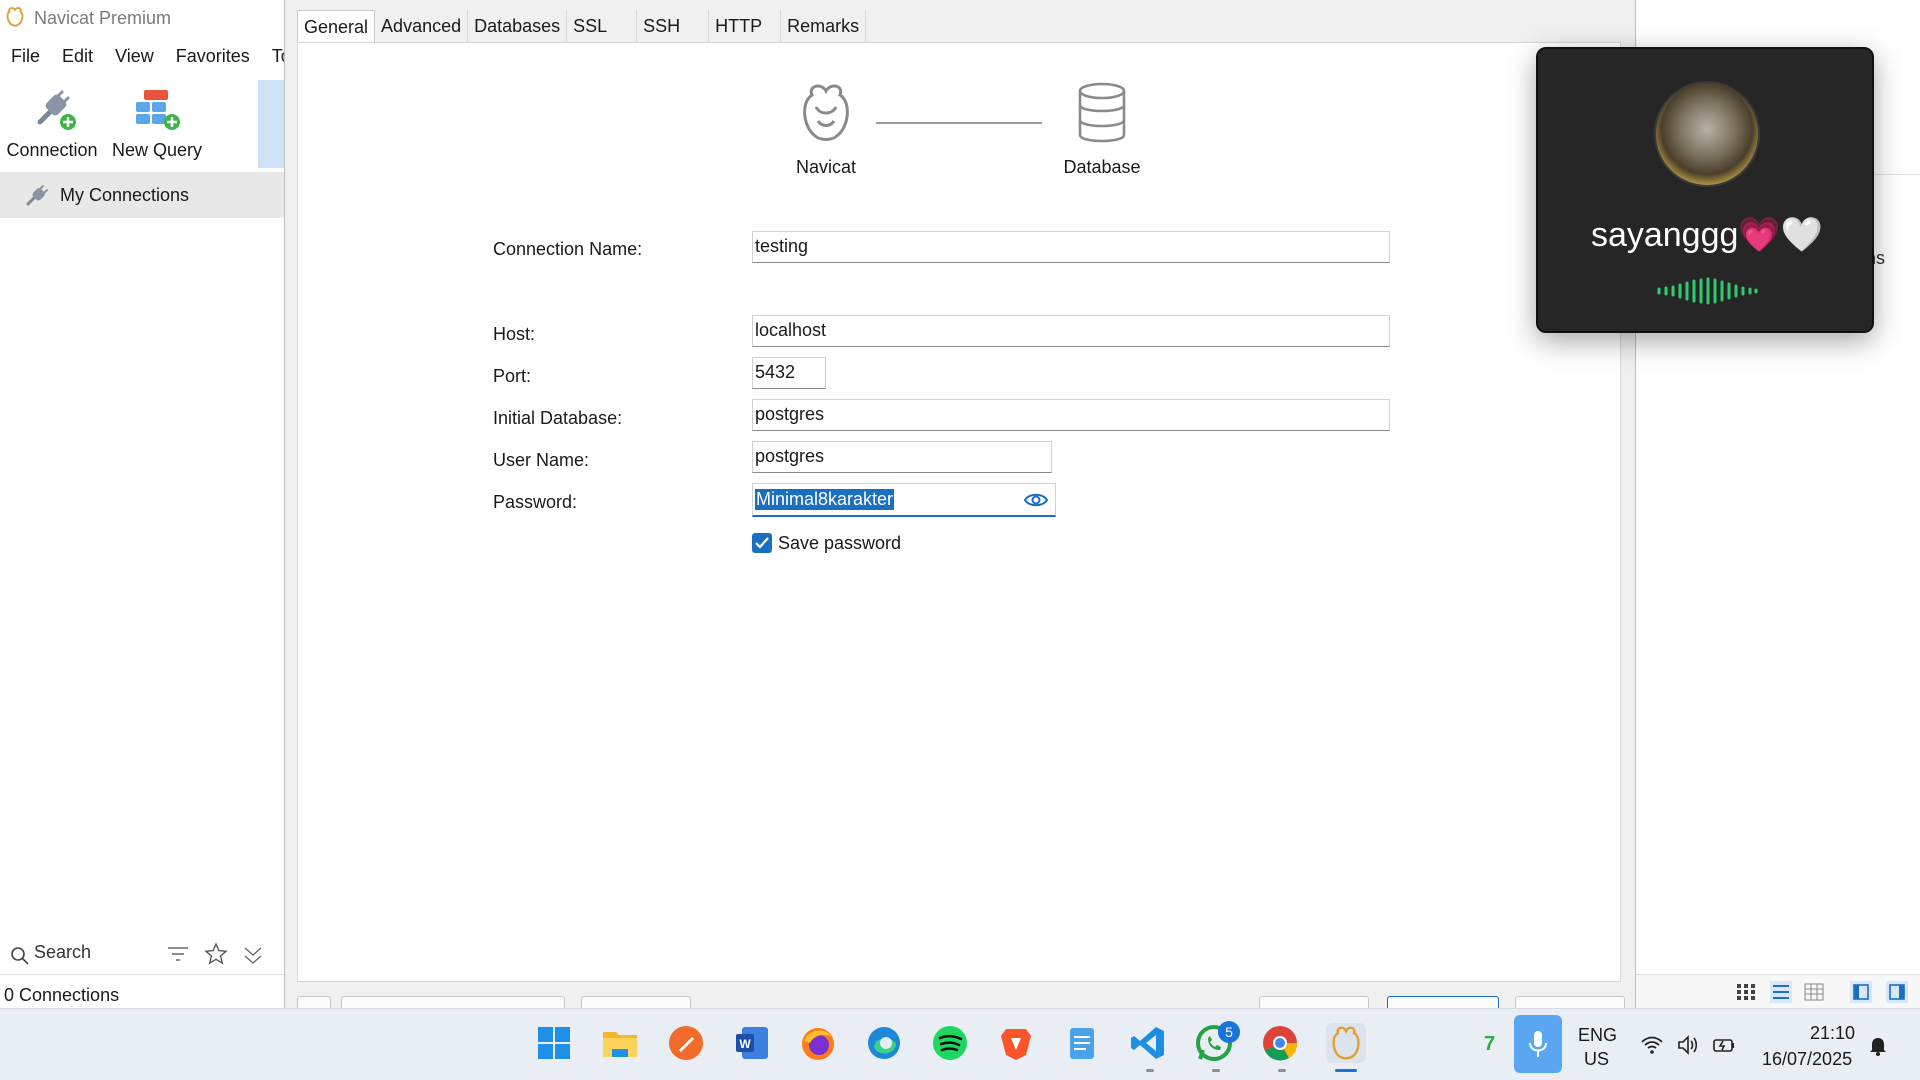 The image size is (1920, 1080). I want to click on dialog-footer, so click(961, 1003).